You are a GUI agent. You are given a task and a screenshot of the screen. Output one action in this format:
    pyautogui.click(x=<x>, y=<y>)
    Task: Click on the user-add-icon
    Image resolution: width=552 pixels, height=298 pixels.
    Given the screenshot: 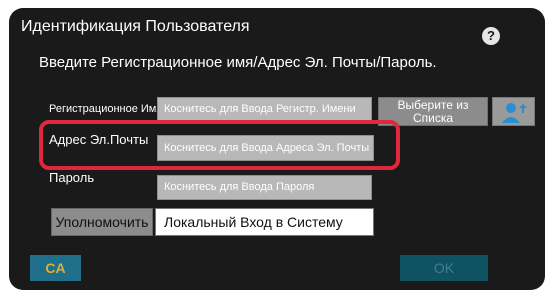 What is the action you would take?
    pyautogui.click(x=514, y=113)
    